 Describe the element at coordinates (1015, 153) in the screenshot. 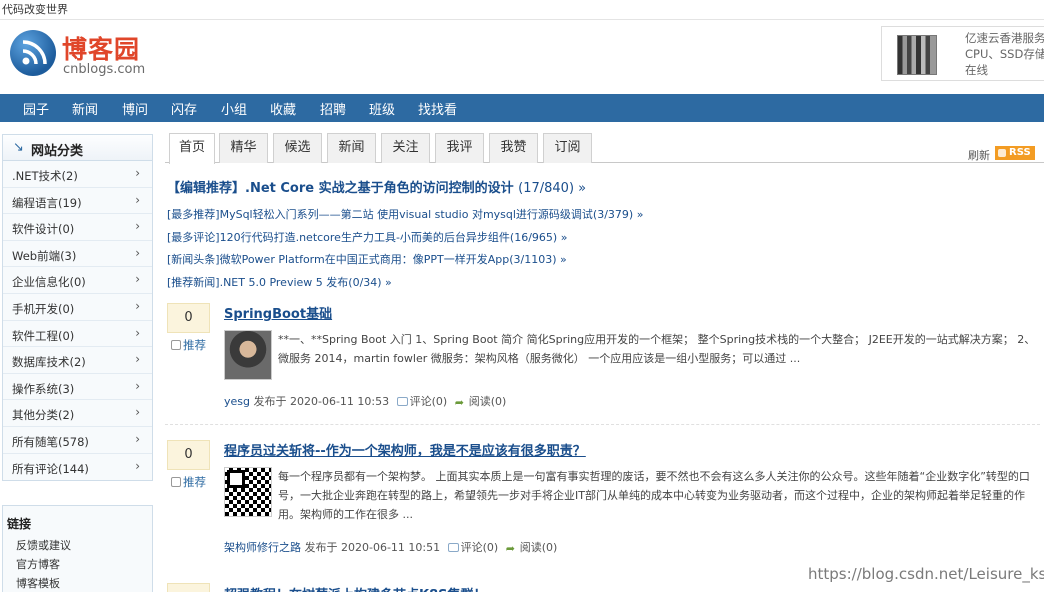

I see `rss-button: RSS` at that location.